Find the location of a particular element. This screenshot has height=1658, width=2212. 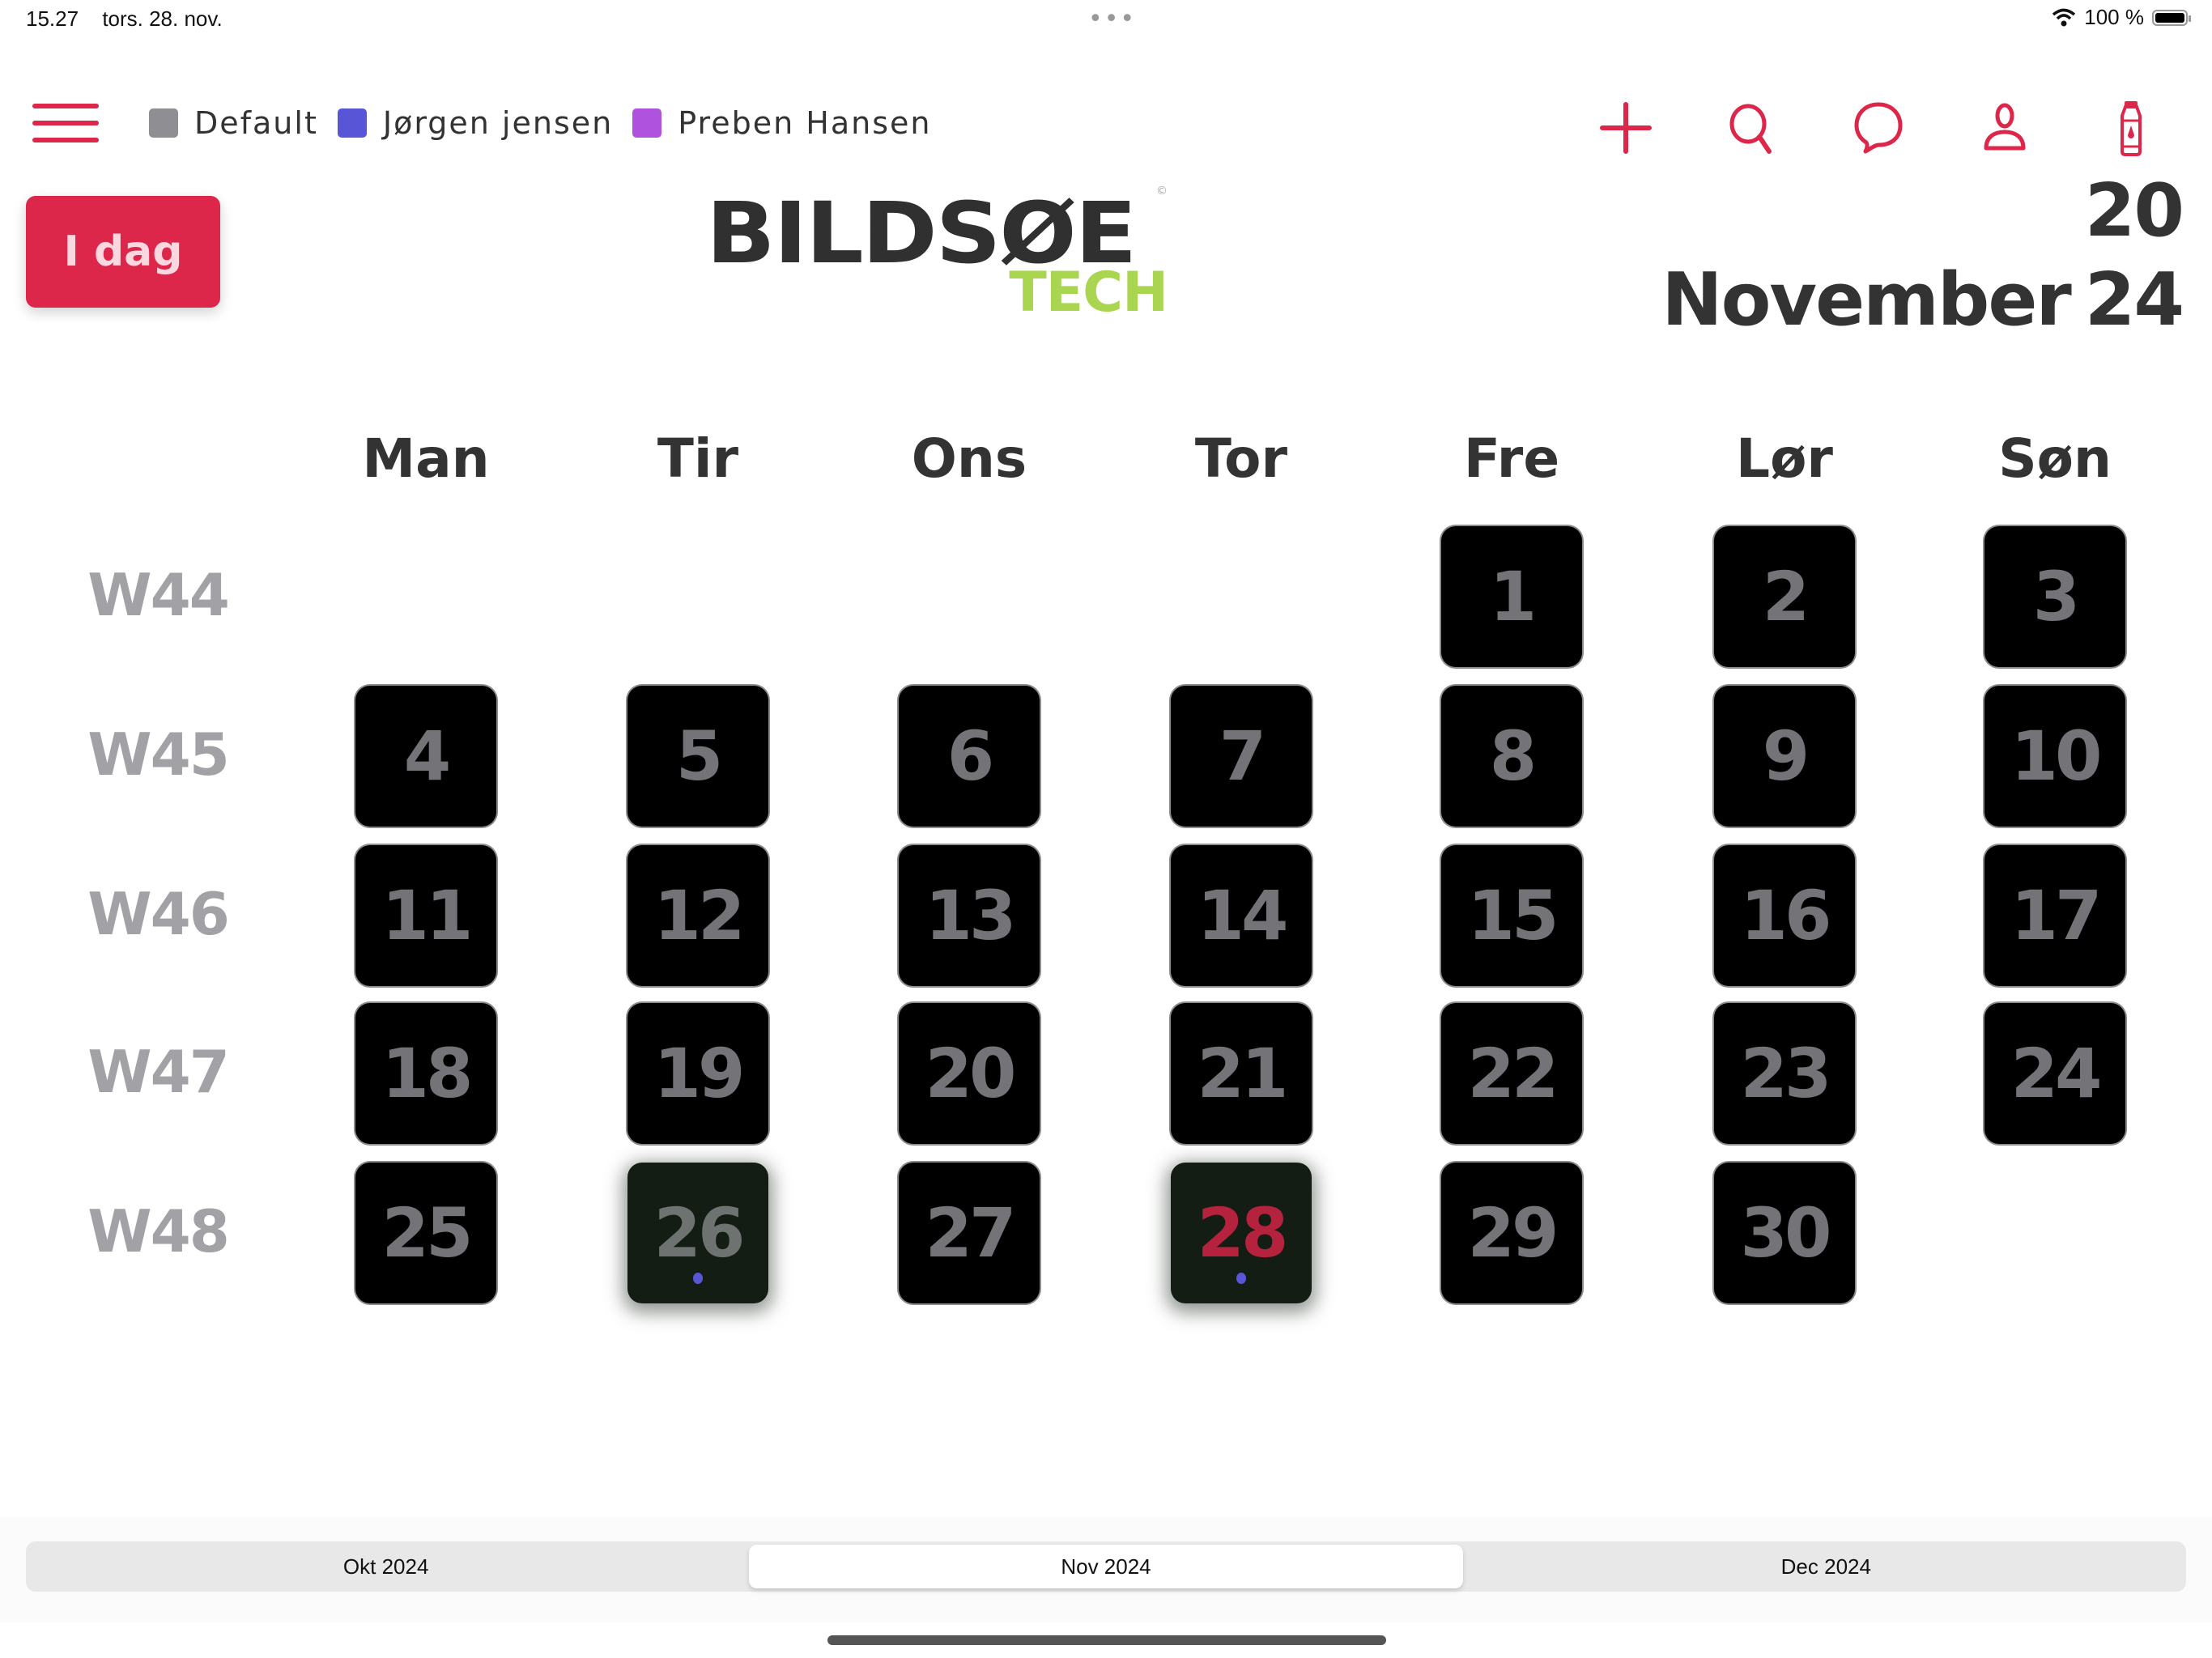

legend-label: Default is located at coordinates (256, 123).